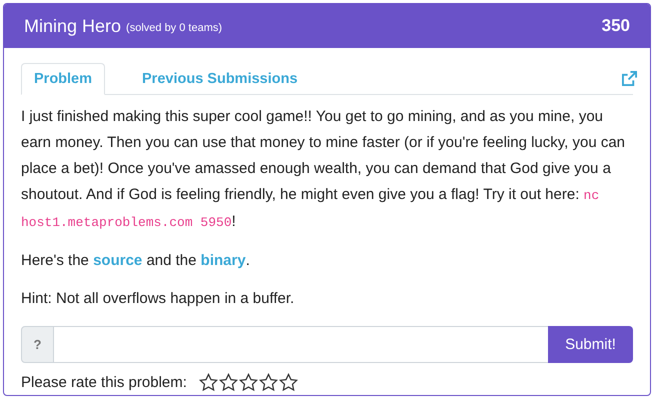 This screenshot has width=655, height=403. I want to click on files-sentence: Here's the source and the binary., so click(136, 261).